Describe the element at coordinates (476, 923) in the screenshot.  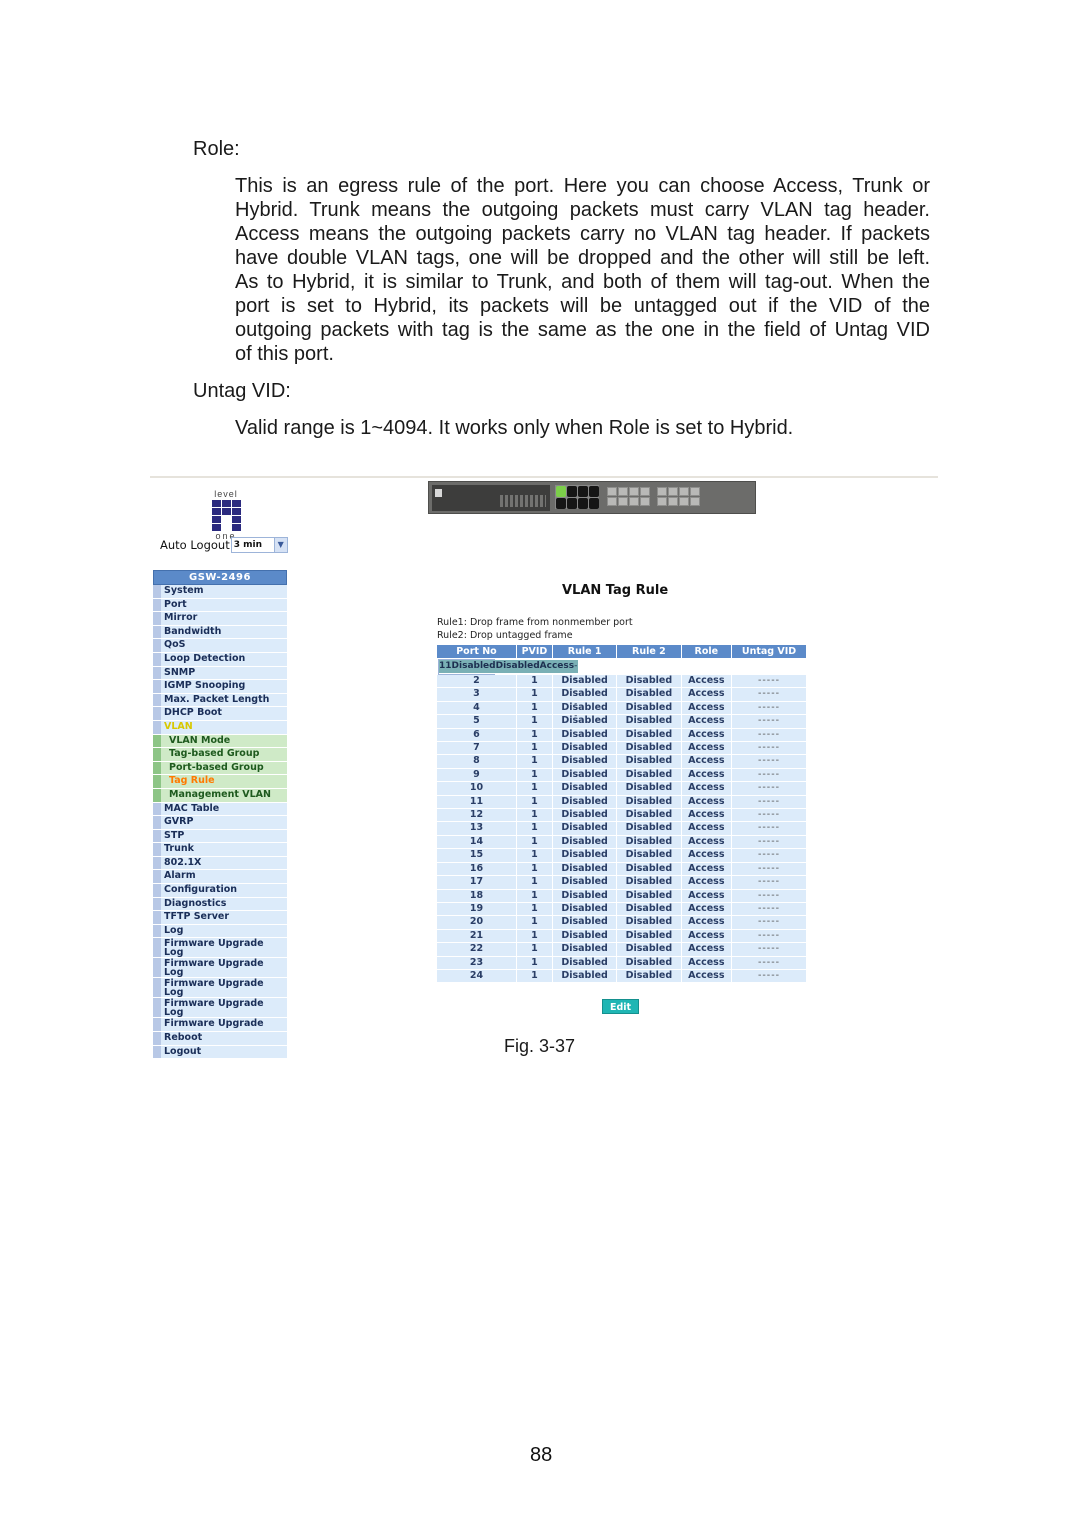
I see `table-cell: 20` at that location.